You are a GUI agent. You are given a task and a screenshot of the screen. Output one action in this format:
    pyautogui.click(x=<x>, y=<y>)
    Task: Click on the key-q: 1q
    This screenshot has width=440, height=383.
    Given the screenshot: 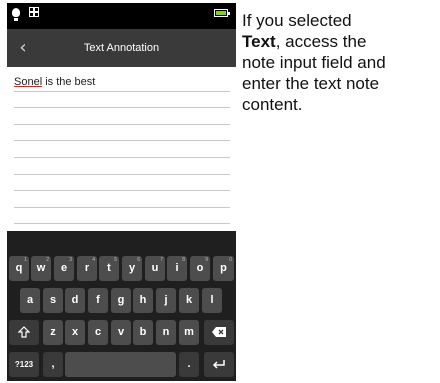 What is the action you would take?
    pyautogui.click(x=19, y=268)
    